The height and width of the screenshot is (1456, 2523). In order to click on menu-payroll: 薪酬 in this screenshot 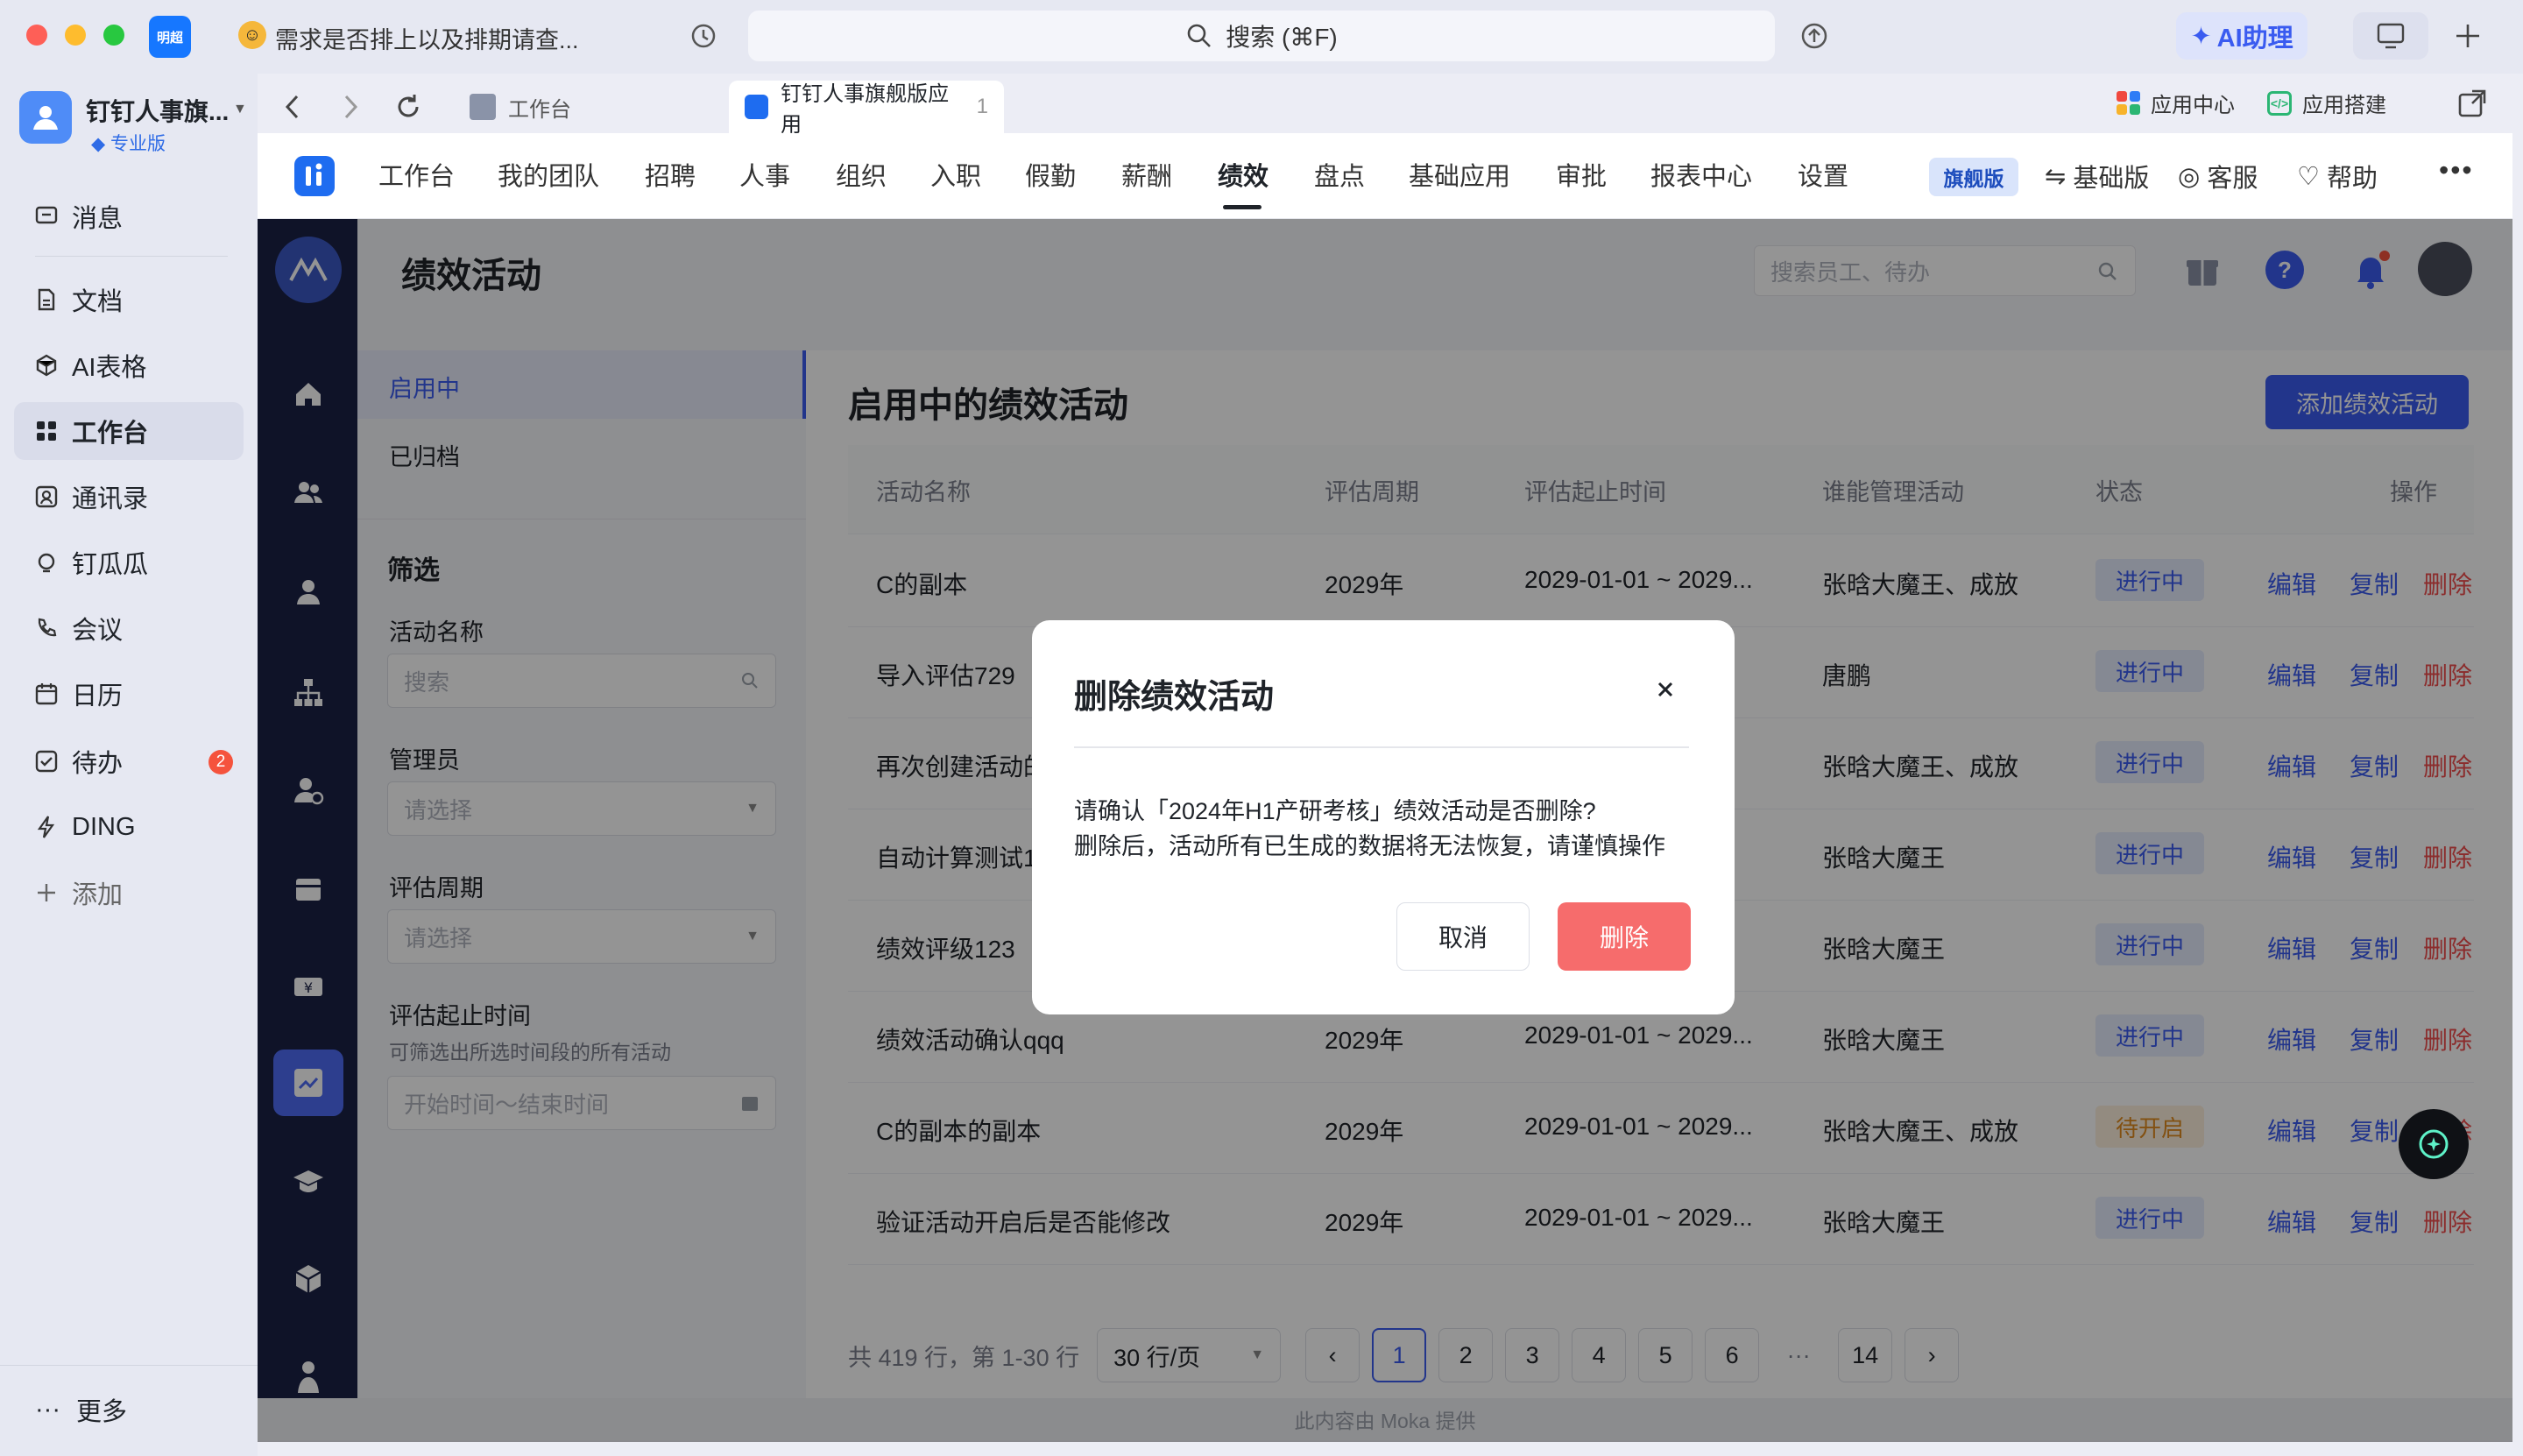, I will do `click(1146, 174)`.